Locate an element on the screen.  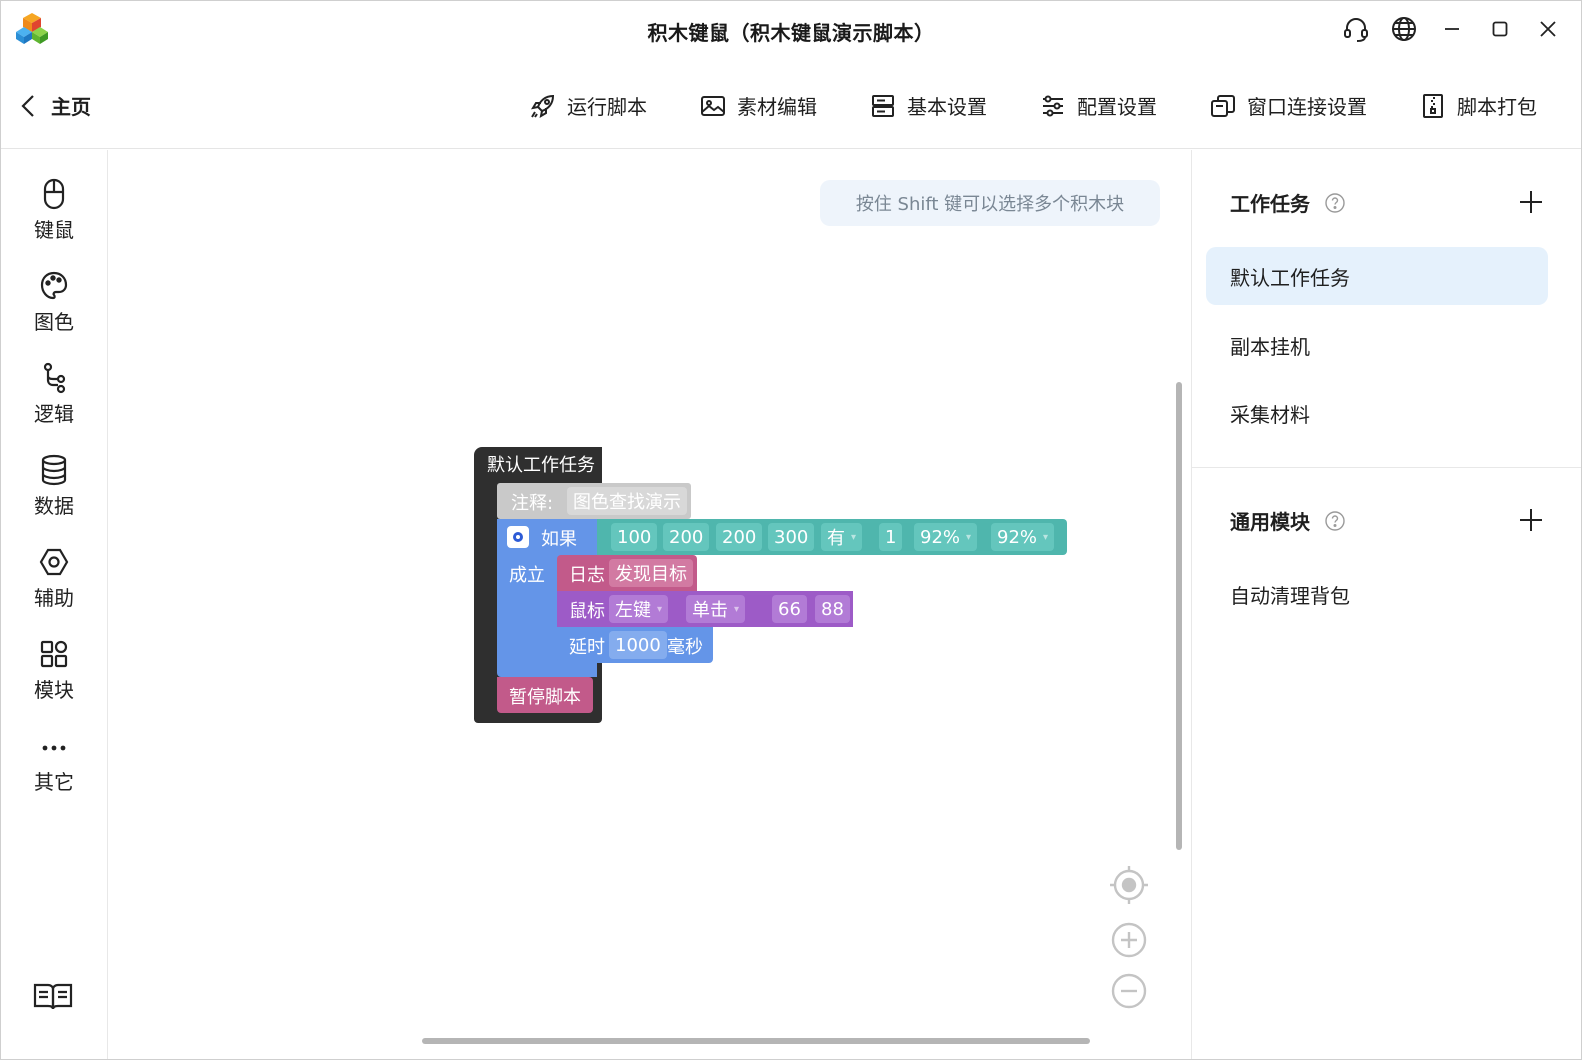
then-label: 成立 is located at coordinates (527, 575).